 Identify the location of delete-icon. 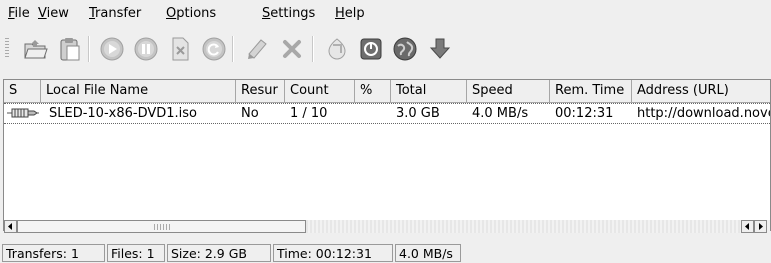
(180, 49).